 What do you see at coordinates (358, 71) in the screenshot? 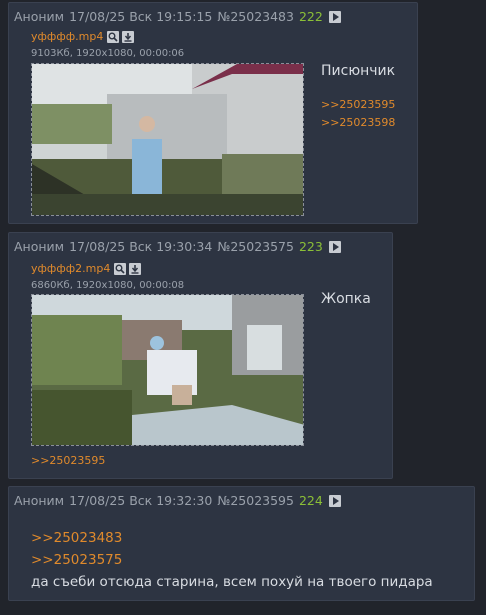
I see `post-message: Писюнчик` at bounding box center [358, 71].